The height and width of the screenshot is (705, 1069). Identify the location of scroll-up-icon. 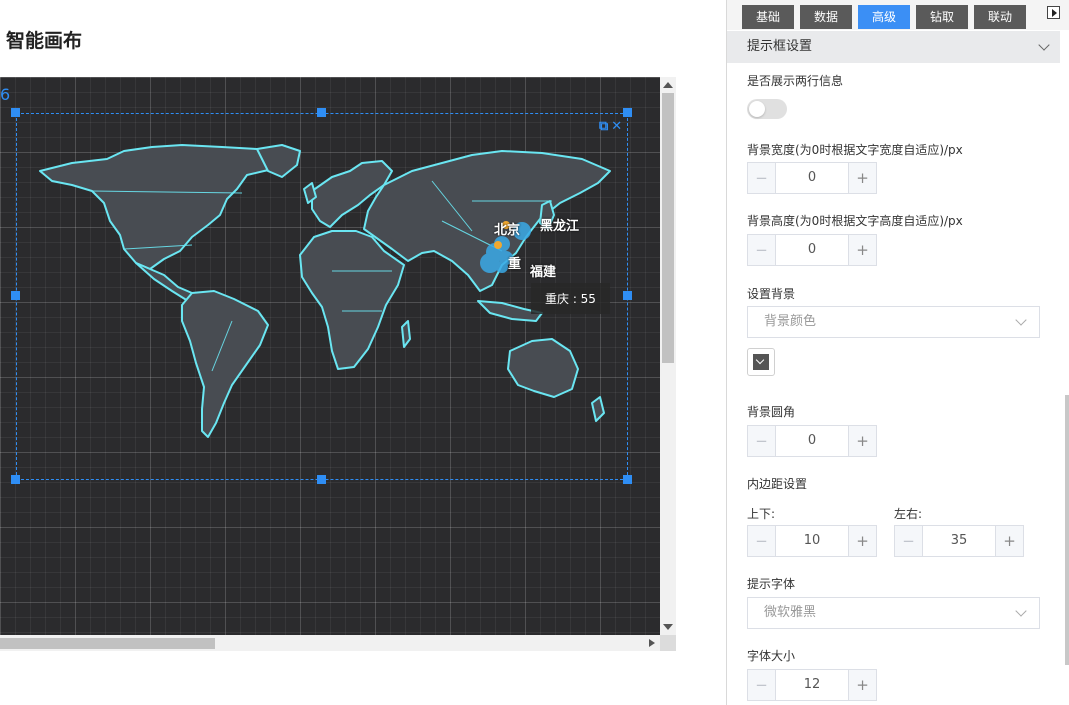
(668, 85).